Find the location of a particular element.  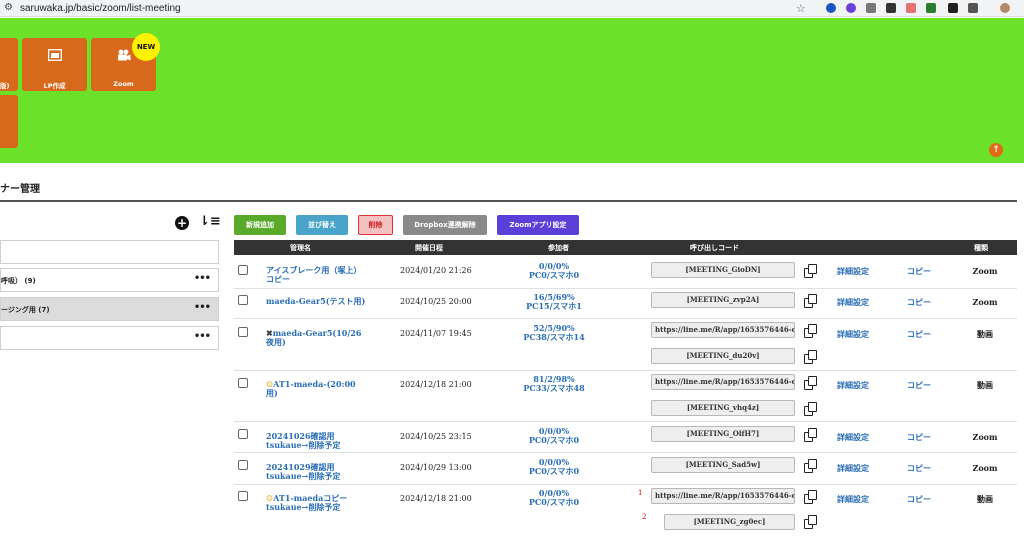

menu-tile-label: LP作成 is located at coordinates (54, 86).